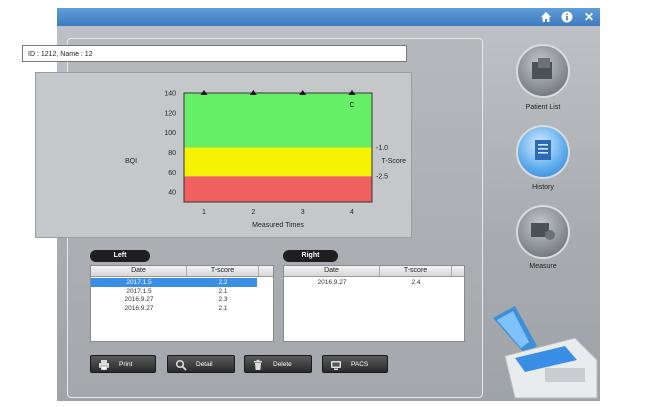  Describe the element at coordinates (126, 364) in the screenshot. I see `print-label: Print` at that location.